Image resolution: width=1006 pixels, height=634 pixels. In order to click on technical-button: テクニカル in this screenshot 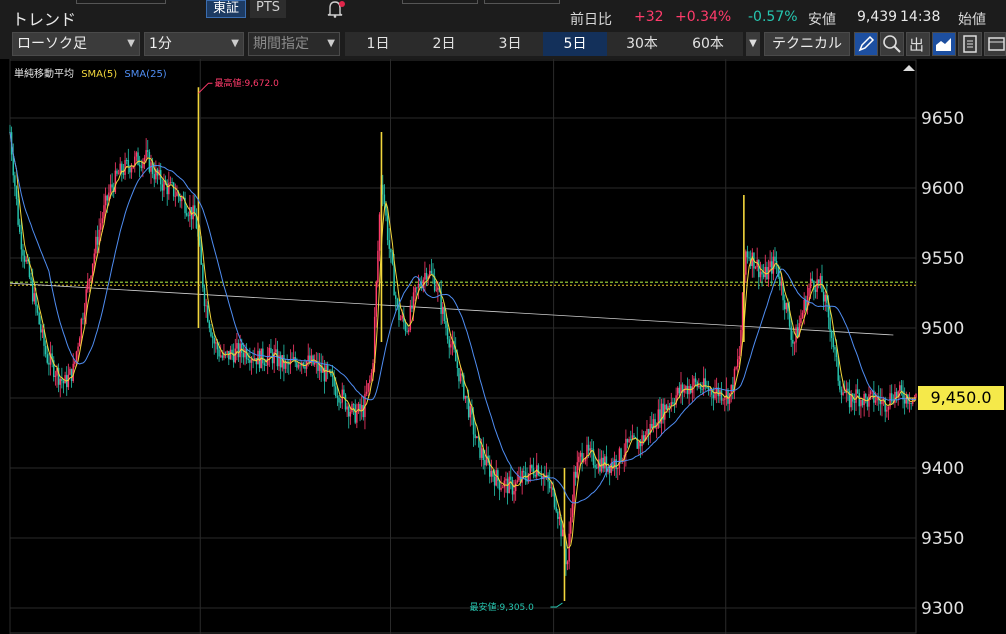, I will do `click(807, 44)`.